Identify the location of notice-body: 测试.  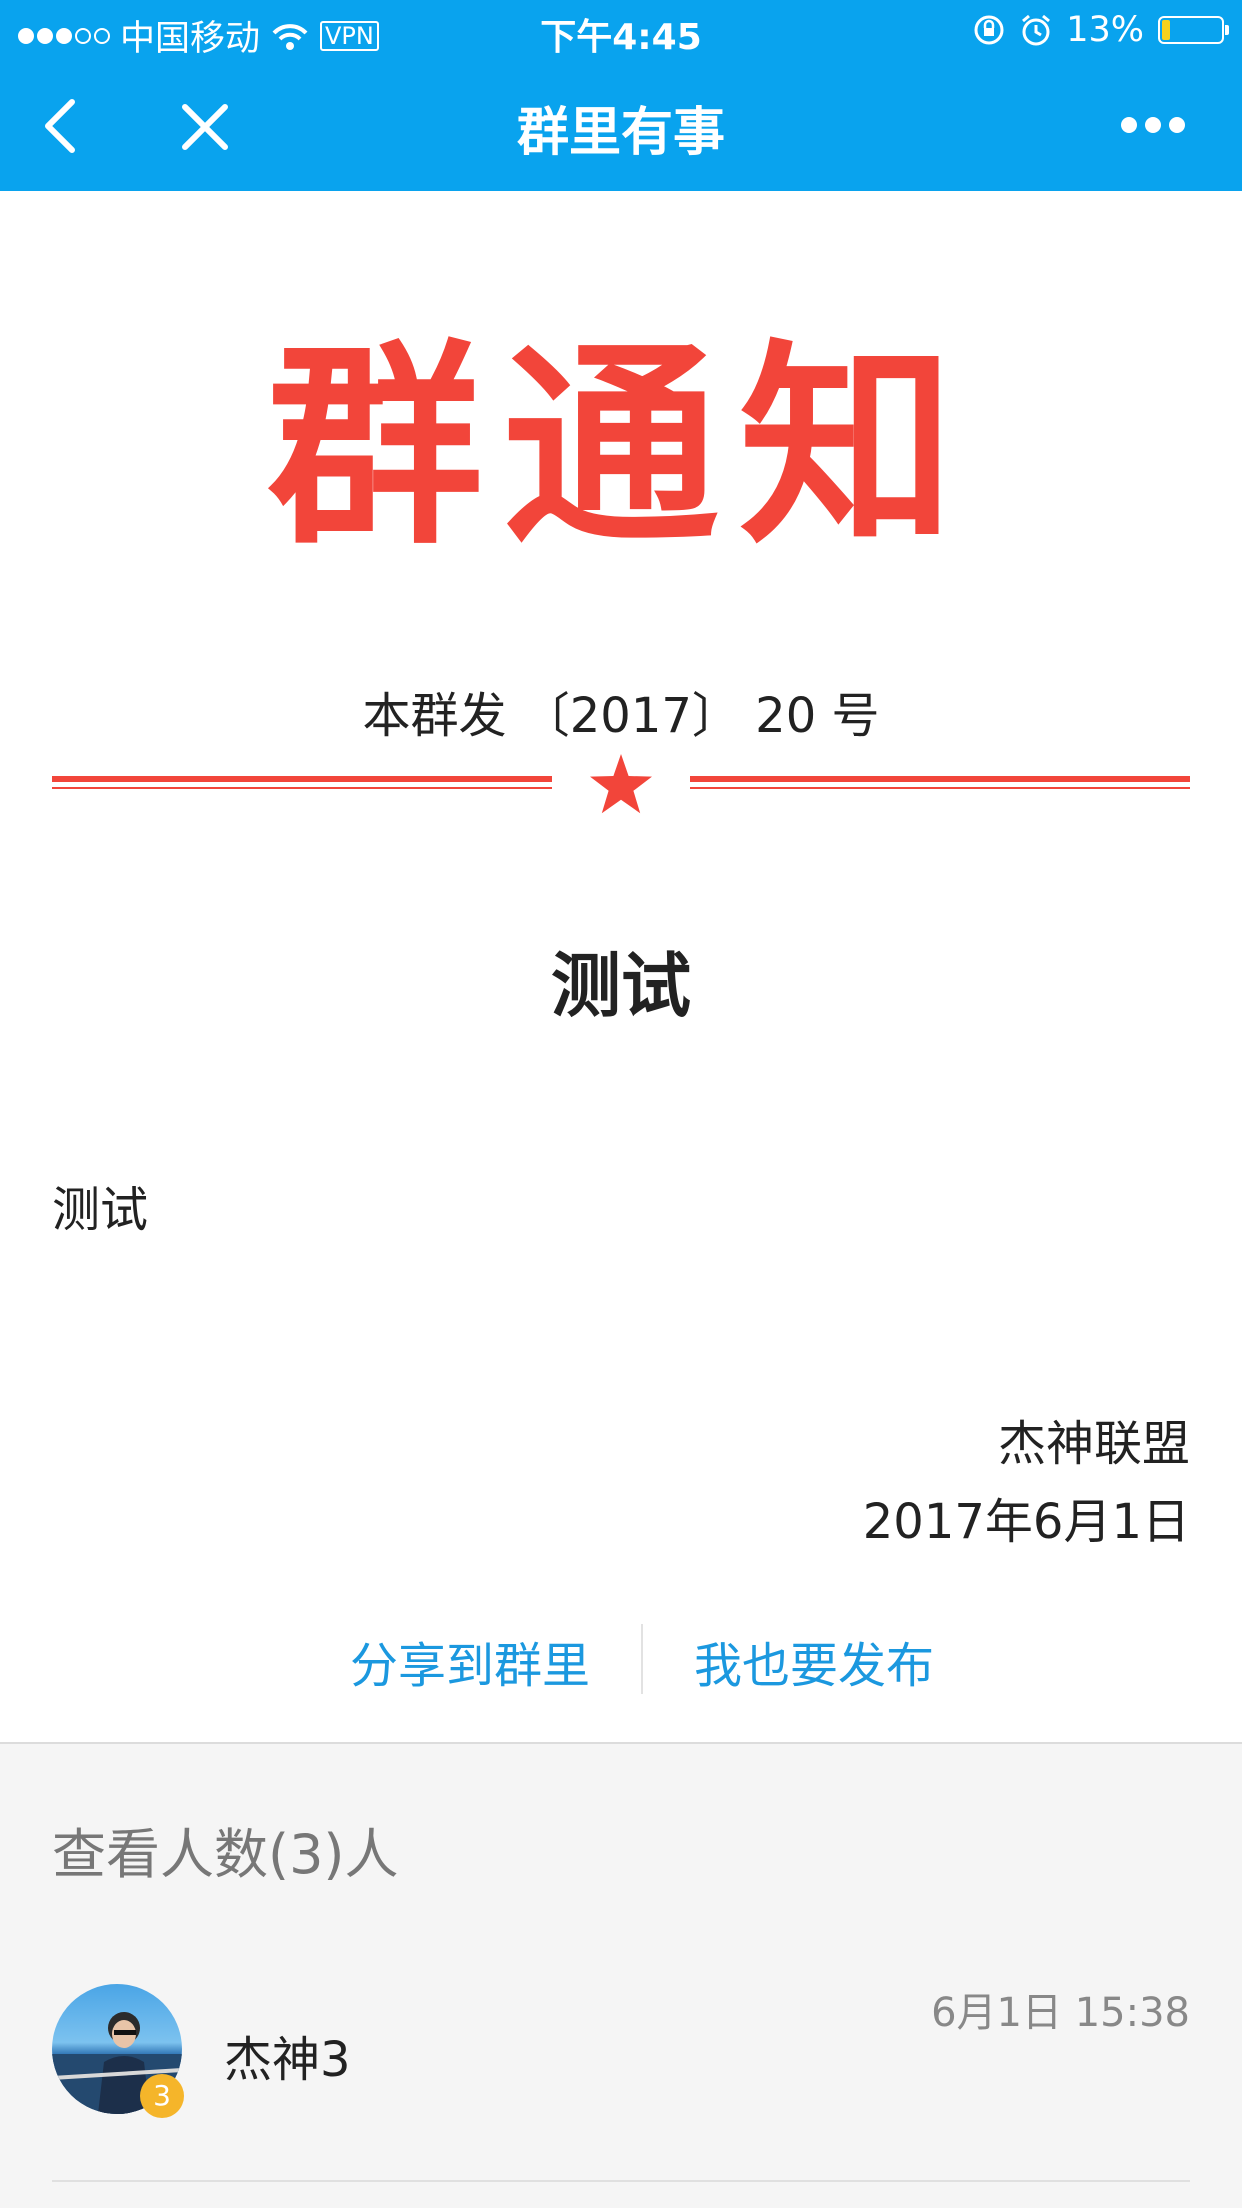
(100, 1210).